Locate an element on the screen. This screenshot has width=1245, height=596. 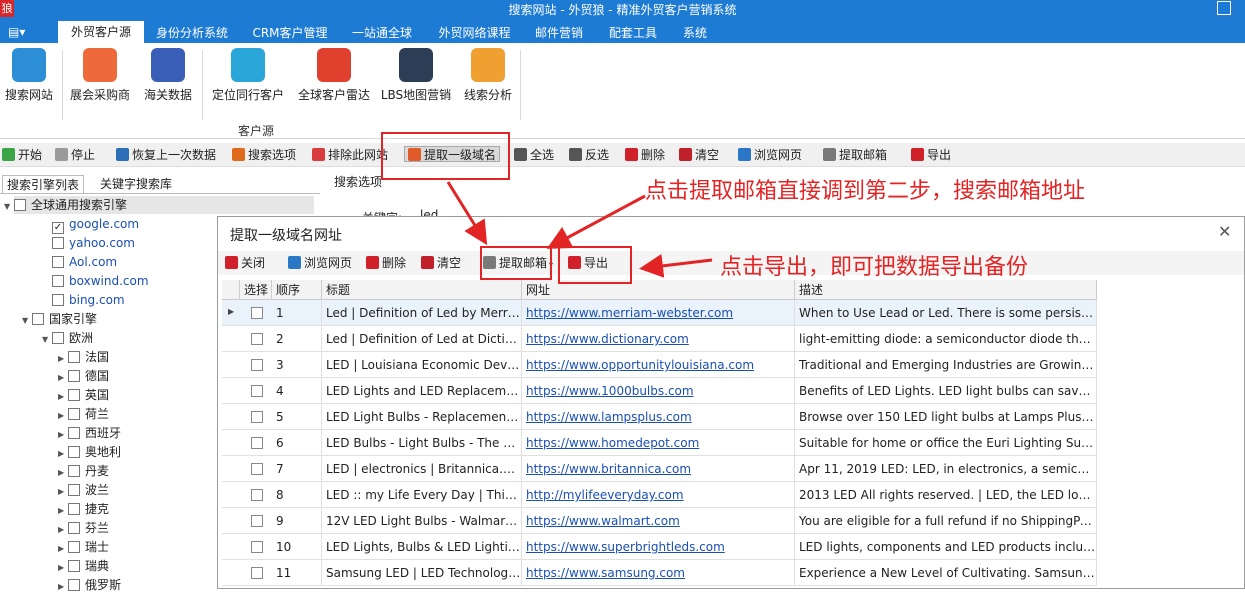
arrow-to-extract-email is located at coordinates (596, 221).